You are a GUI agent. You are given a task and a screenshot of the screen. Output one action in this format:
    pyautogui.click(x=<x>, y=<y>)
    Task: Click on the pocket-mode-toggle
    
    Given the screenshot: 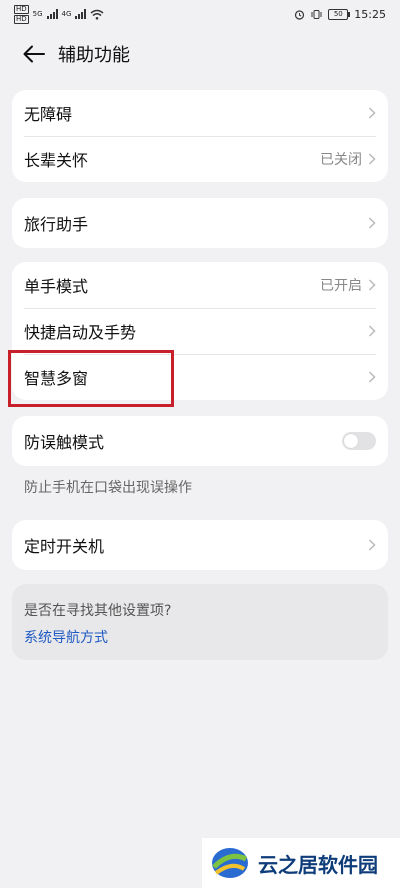 What is the action you would take?
    pyautogui.click(x=359, y=441)
    